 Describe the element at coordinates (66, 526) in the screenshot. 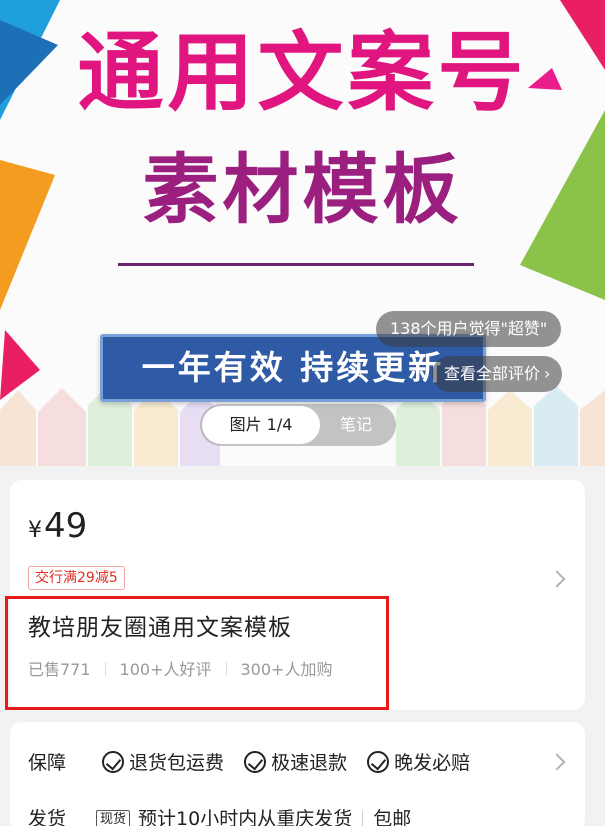

I see `price-value: 49` at that location.